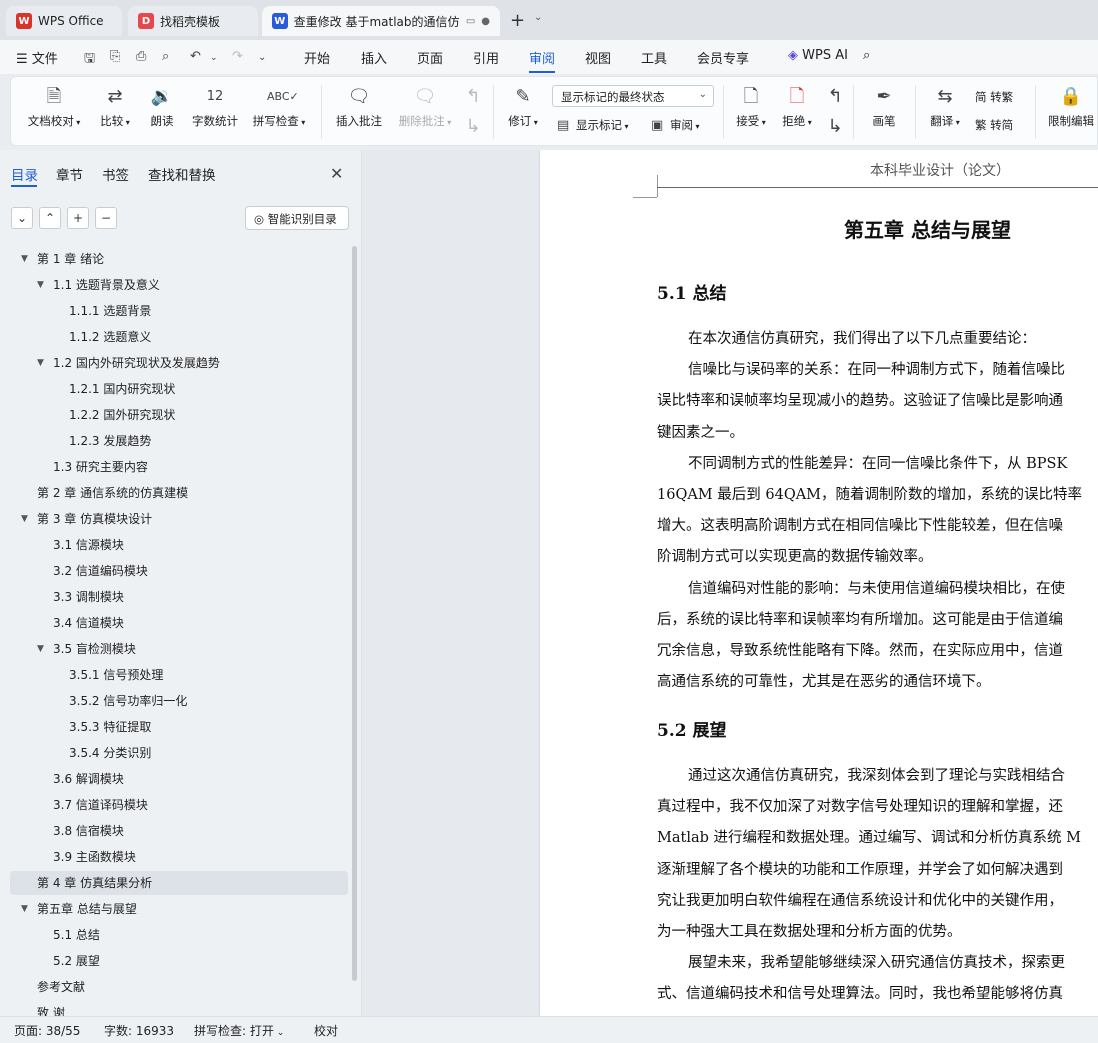  I want to click on toc-item: 3.9 主函数模块, so click(179, 857).